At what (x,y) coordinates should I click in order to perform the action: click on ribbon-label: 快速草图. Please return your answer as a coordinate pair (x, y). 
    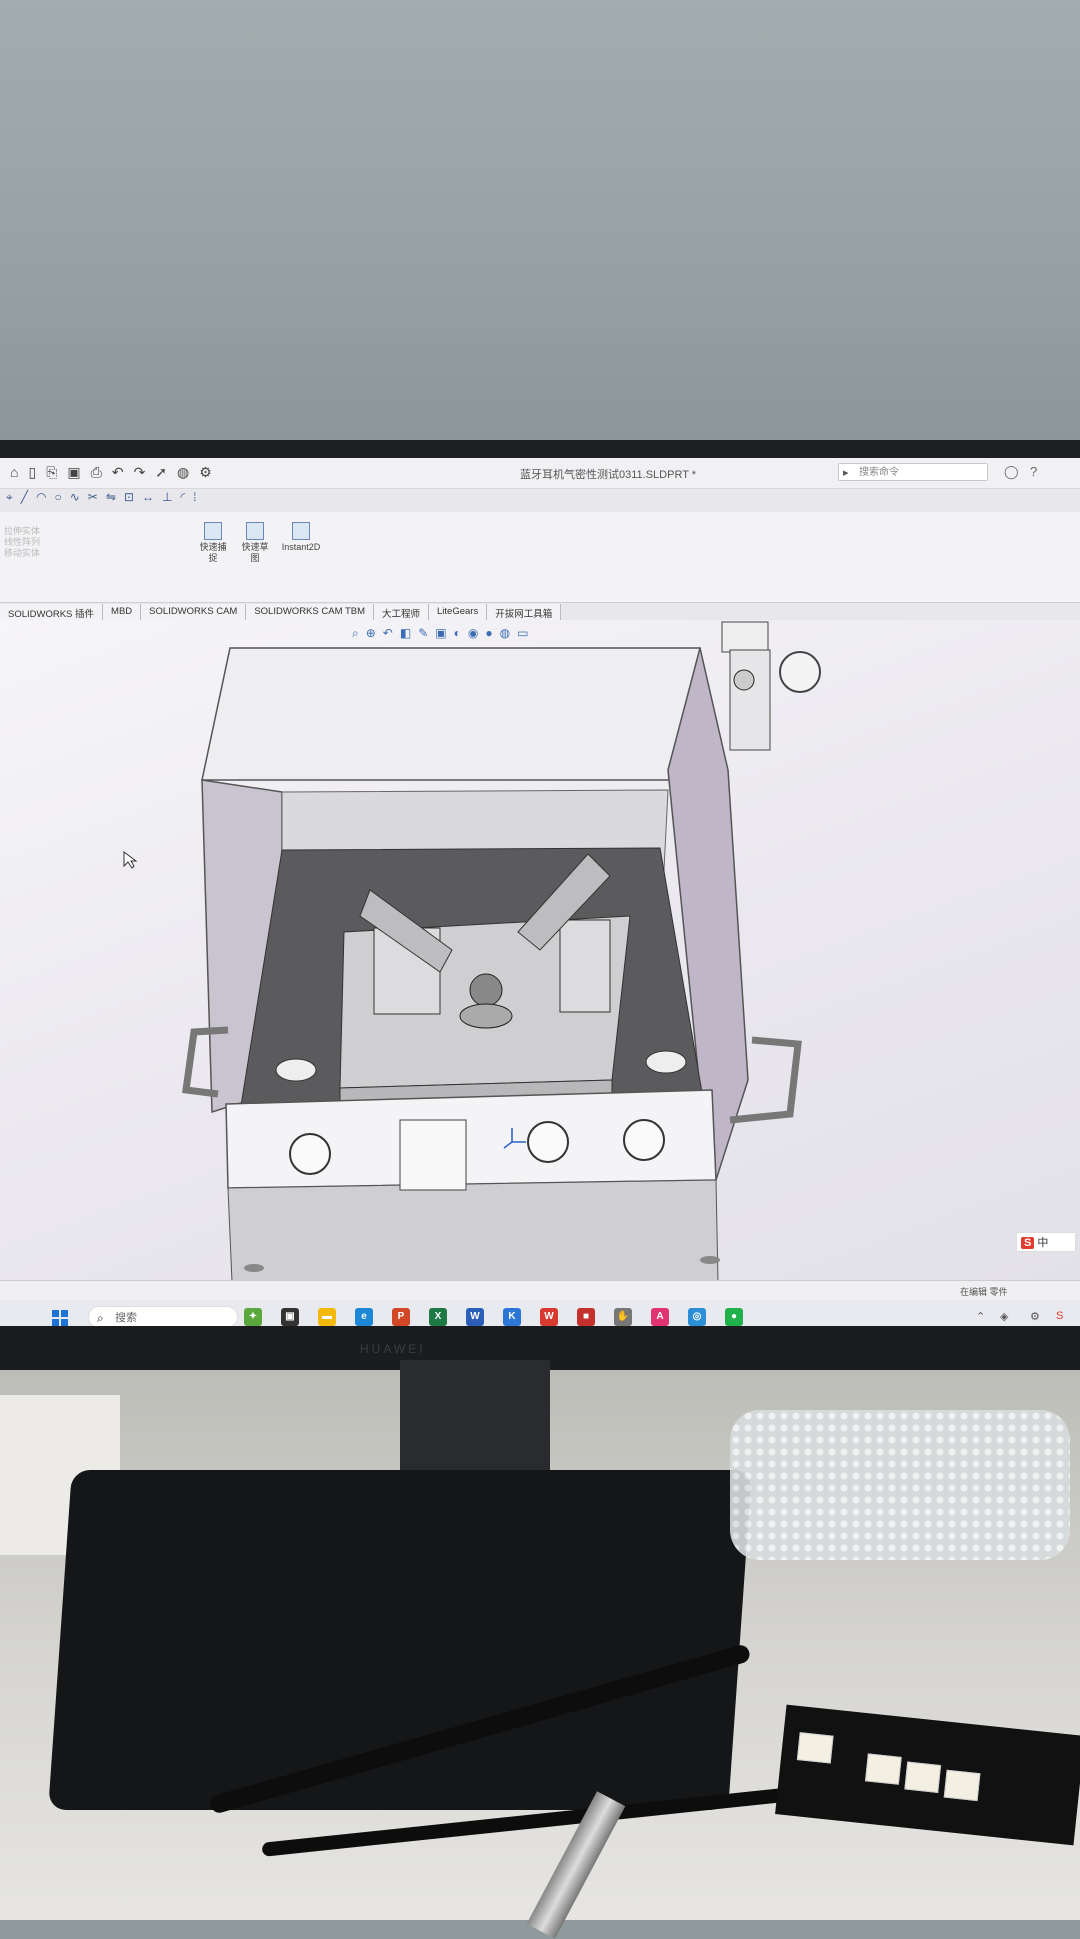
    Looking at the image, I should click on (255, 552).